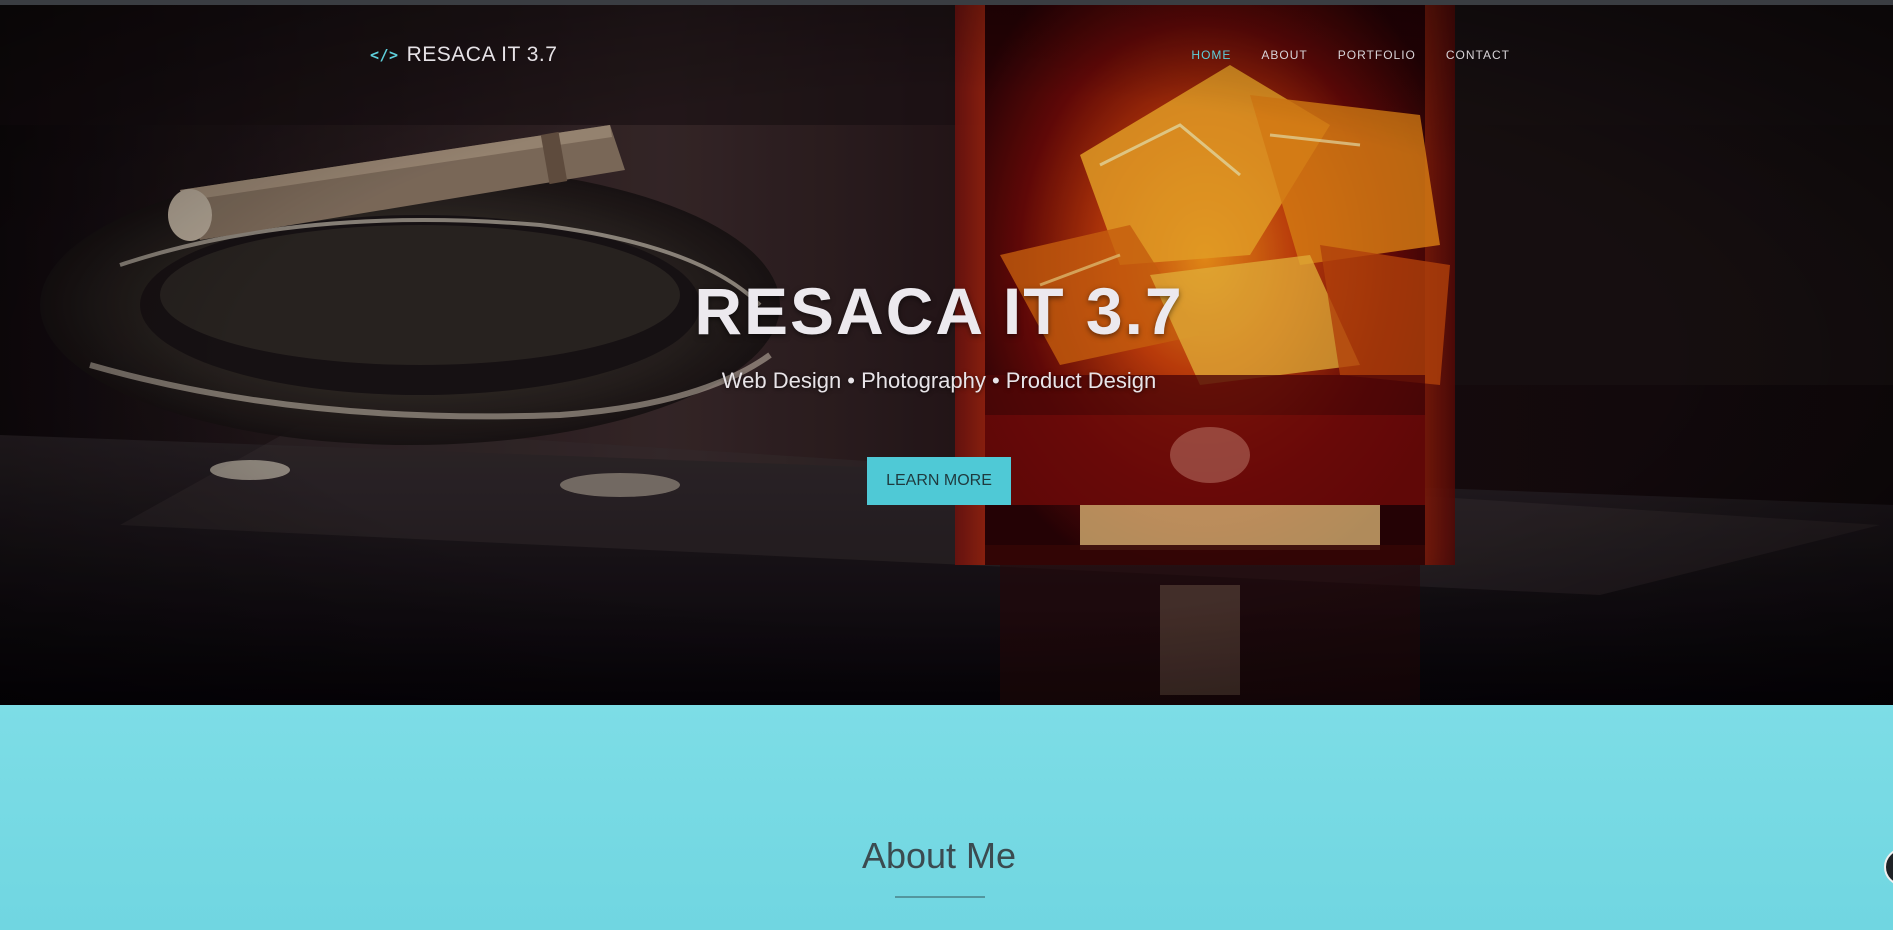 Image resolution: width=1893 pixels, height=930 pixels. I want to click on brand-logo: </> RESACA IT 3.7, so click(463, 55).